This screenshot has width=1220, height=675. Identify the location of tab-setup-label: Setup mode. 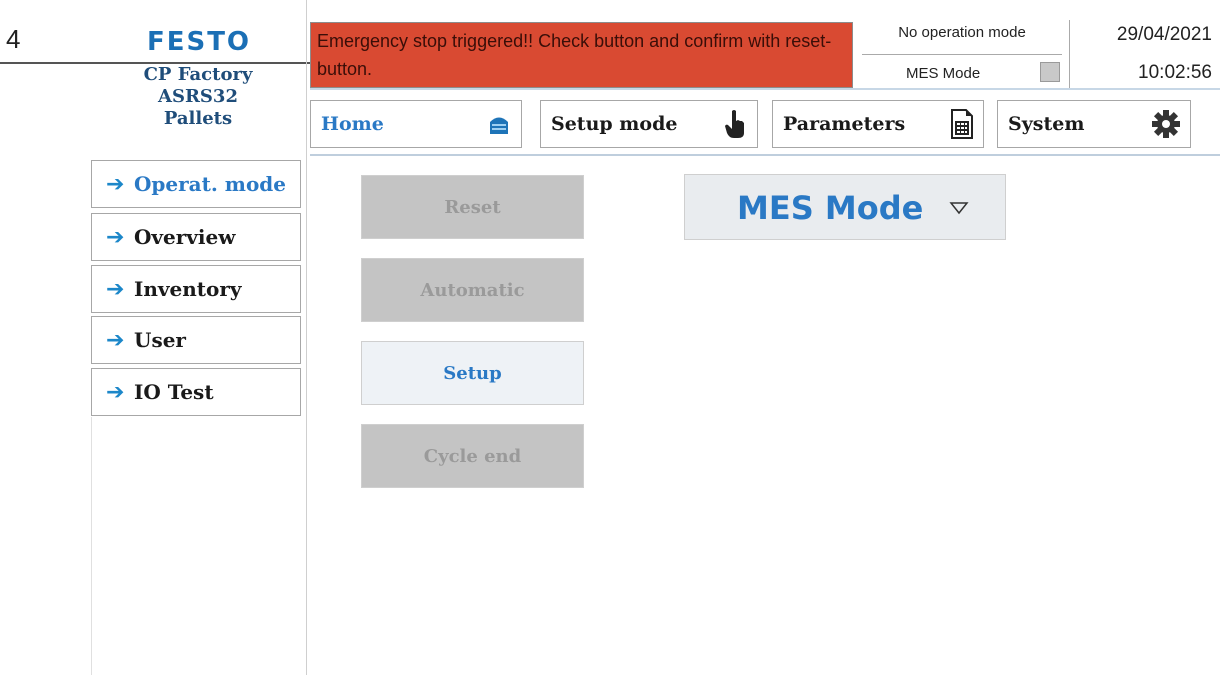
(614, 124).